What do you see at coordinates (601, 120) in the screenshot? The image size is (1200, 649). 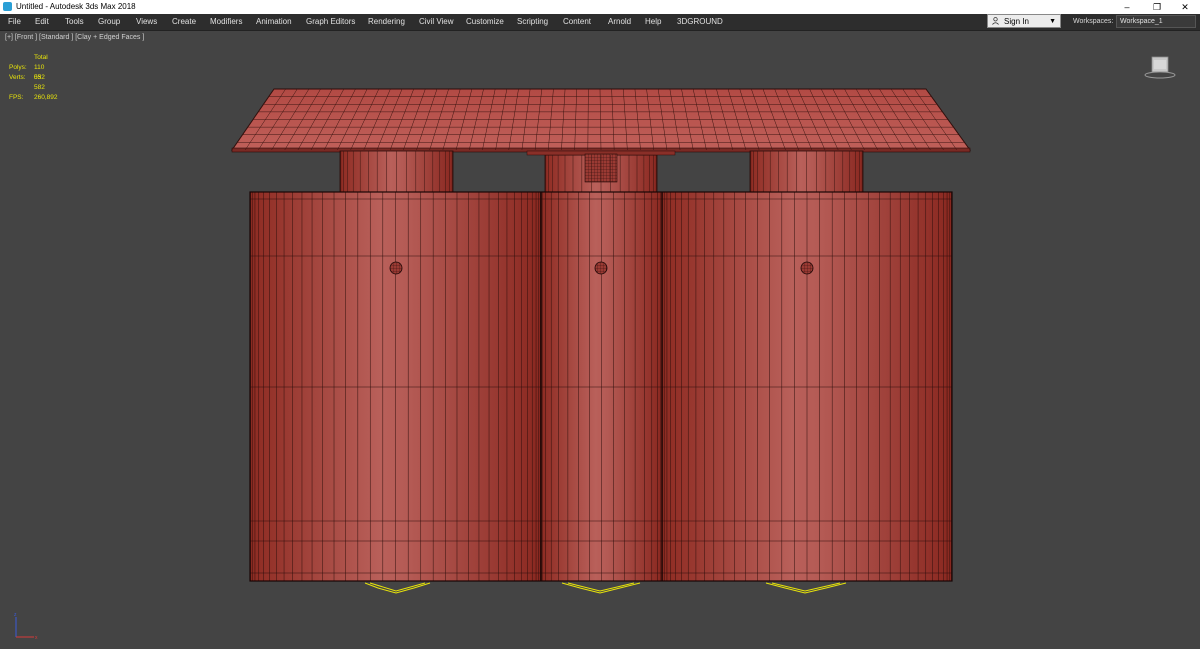 I see `roof-mesh` at bounding box center [601, 120].